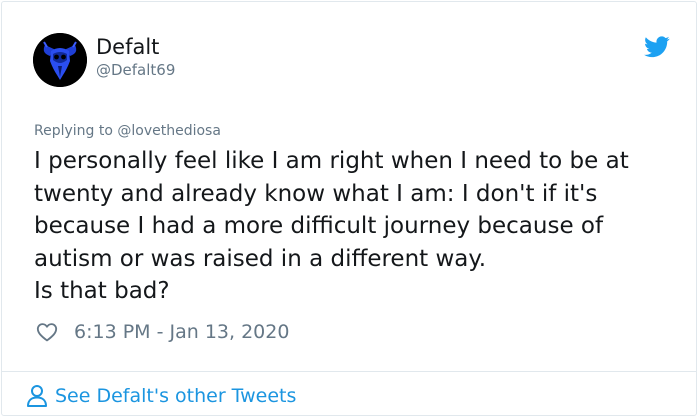 This screenshot has height=419, width=700. Describe the element at coordinates (176, 396) in the screenshot. I see `see-other-tweets-label: See Defalt's other Tweets` at that location.